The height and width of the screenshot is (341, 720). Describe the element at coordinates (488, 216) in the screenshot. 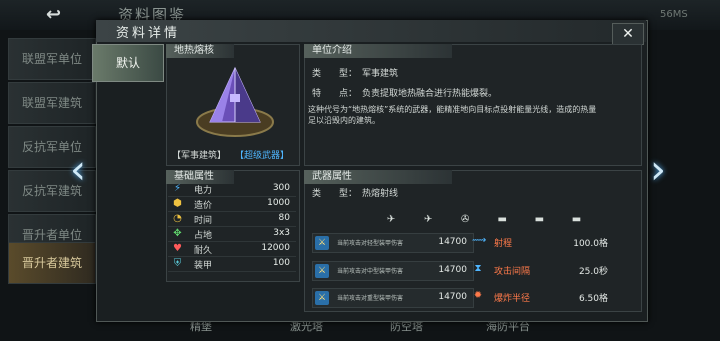

I see `target-types: ✈ ✈ ✇ ▬ ▬ ▬` at that location.